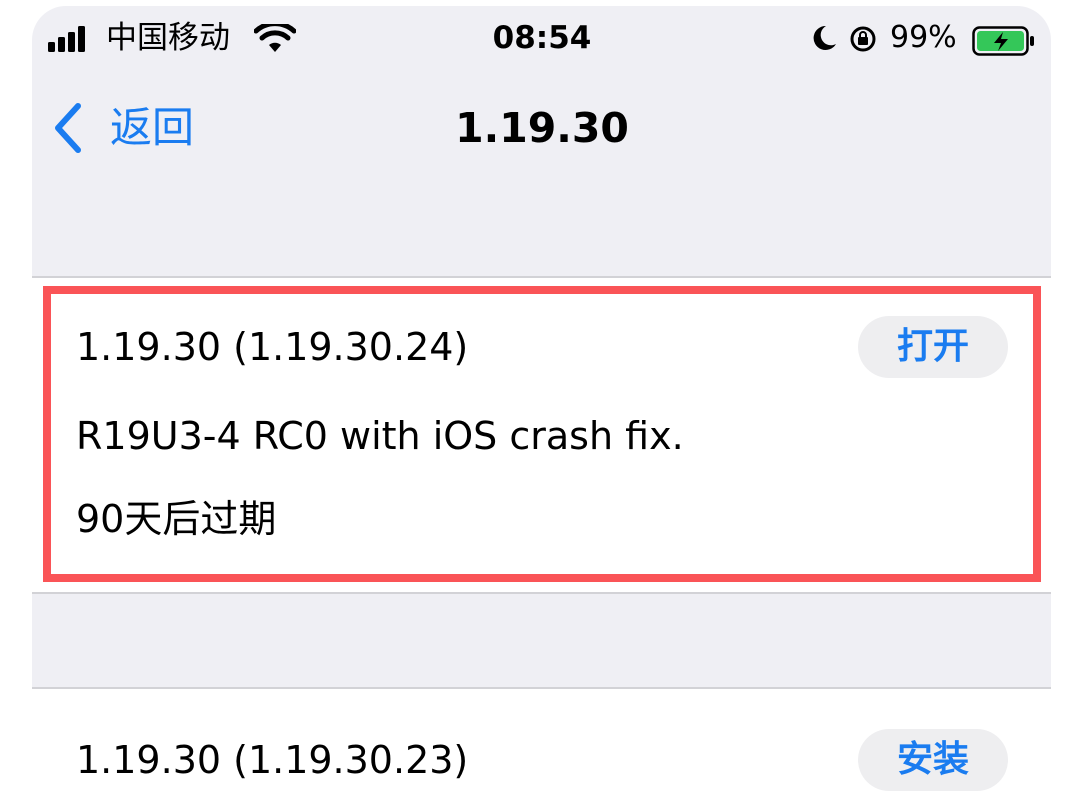  What do you see at coordinates (272, 760) in the screenshot?
I see `build-version: 1.19.30 (1.19.30.23)` at bounding box center [272, 760].